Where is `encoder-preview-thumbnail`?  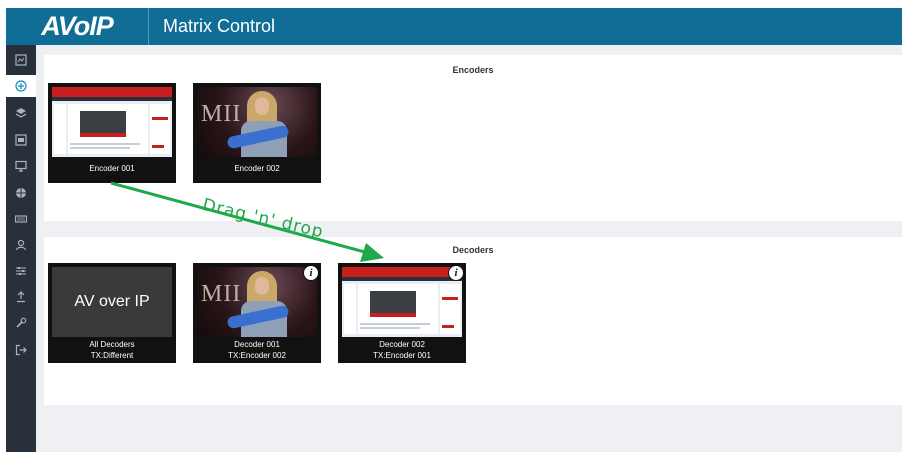
encoder-preview-thumbnail is located at coordinates (112, 122).